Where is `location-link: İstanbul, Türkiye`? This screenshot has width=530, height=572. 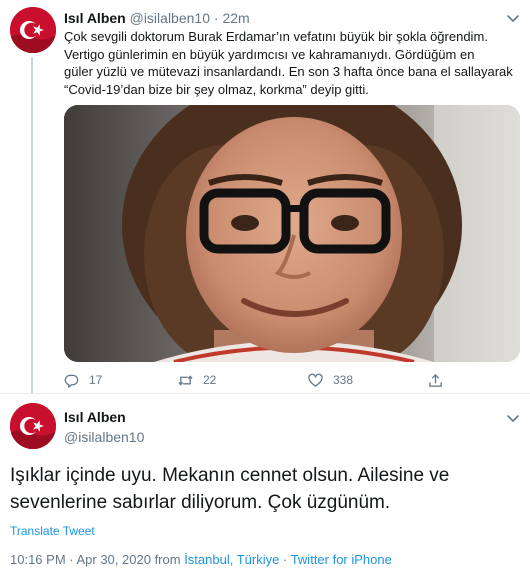 location-link: İstanbul, Türkiye is located at coordinates (231, 559).